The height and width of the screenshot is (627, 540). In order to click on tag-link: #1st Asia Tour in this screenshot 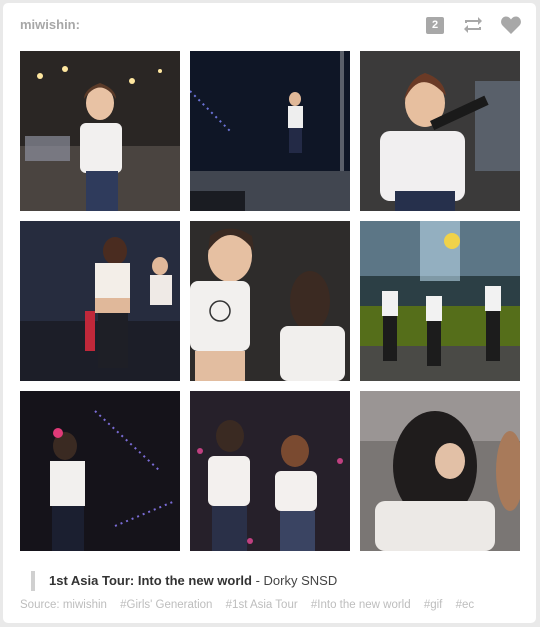, I will do `click(262, 605)`.